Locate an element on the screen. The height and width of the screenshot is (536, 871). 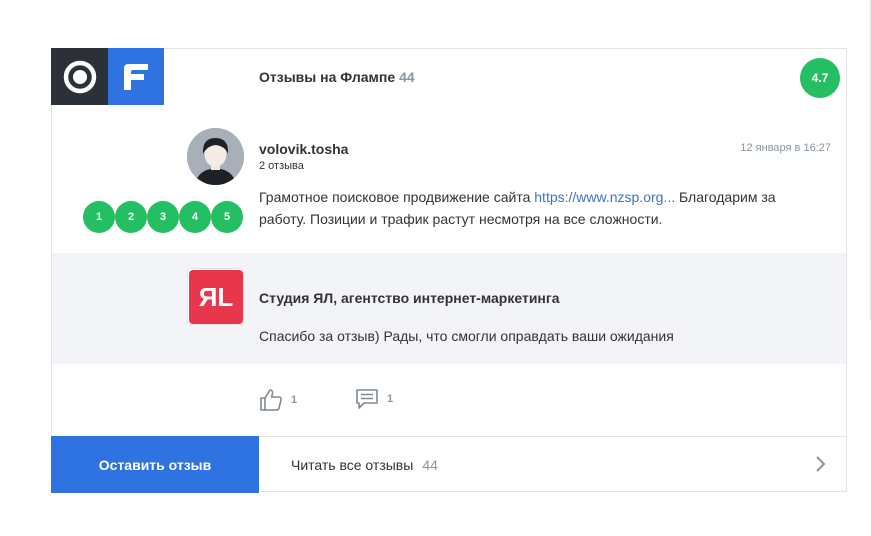
author-avatar is located at coordinates (215, 156).